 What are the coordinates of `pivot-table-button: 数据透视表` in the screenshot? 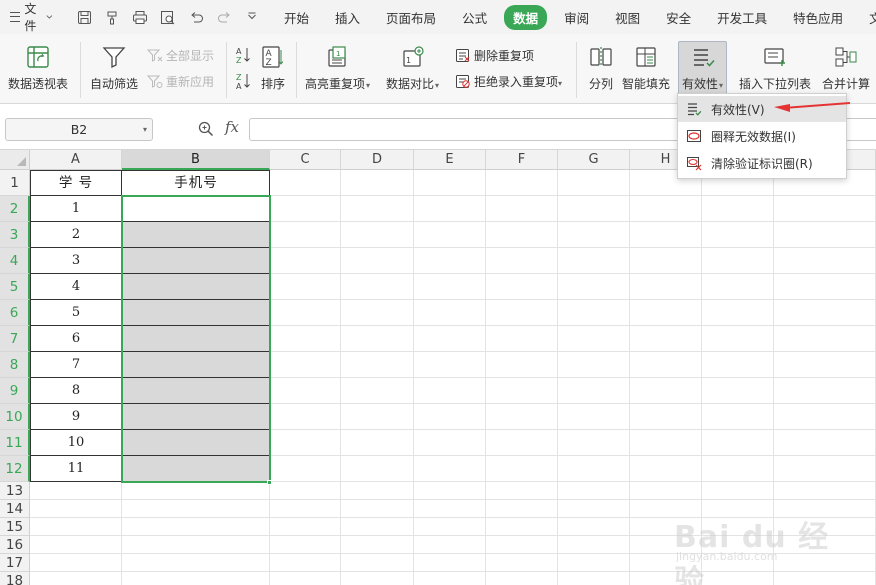 It's located at (38, 67).